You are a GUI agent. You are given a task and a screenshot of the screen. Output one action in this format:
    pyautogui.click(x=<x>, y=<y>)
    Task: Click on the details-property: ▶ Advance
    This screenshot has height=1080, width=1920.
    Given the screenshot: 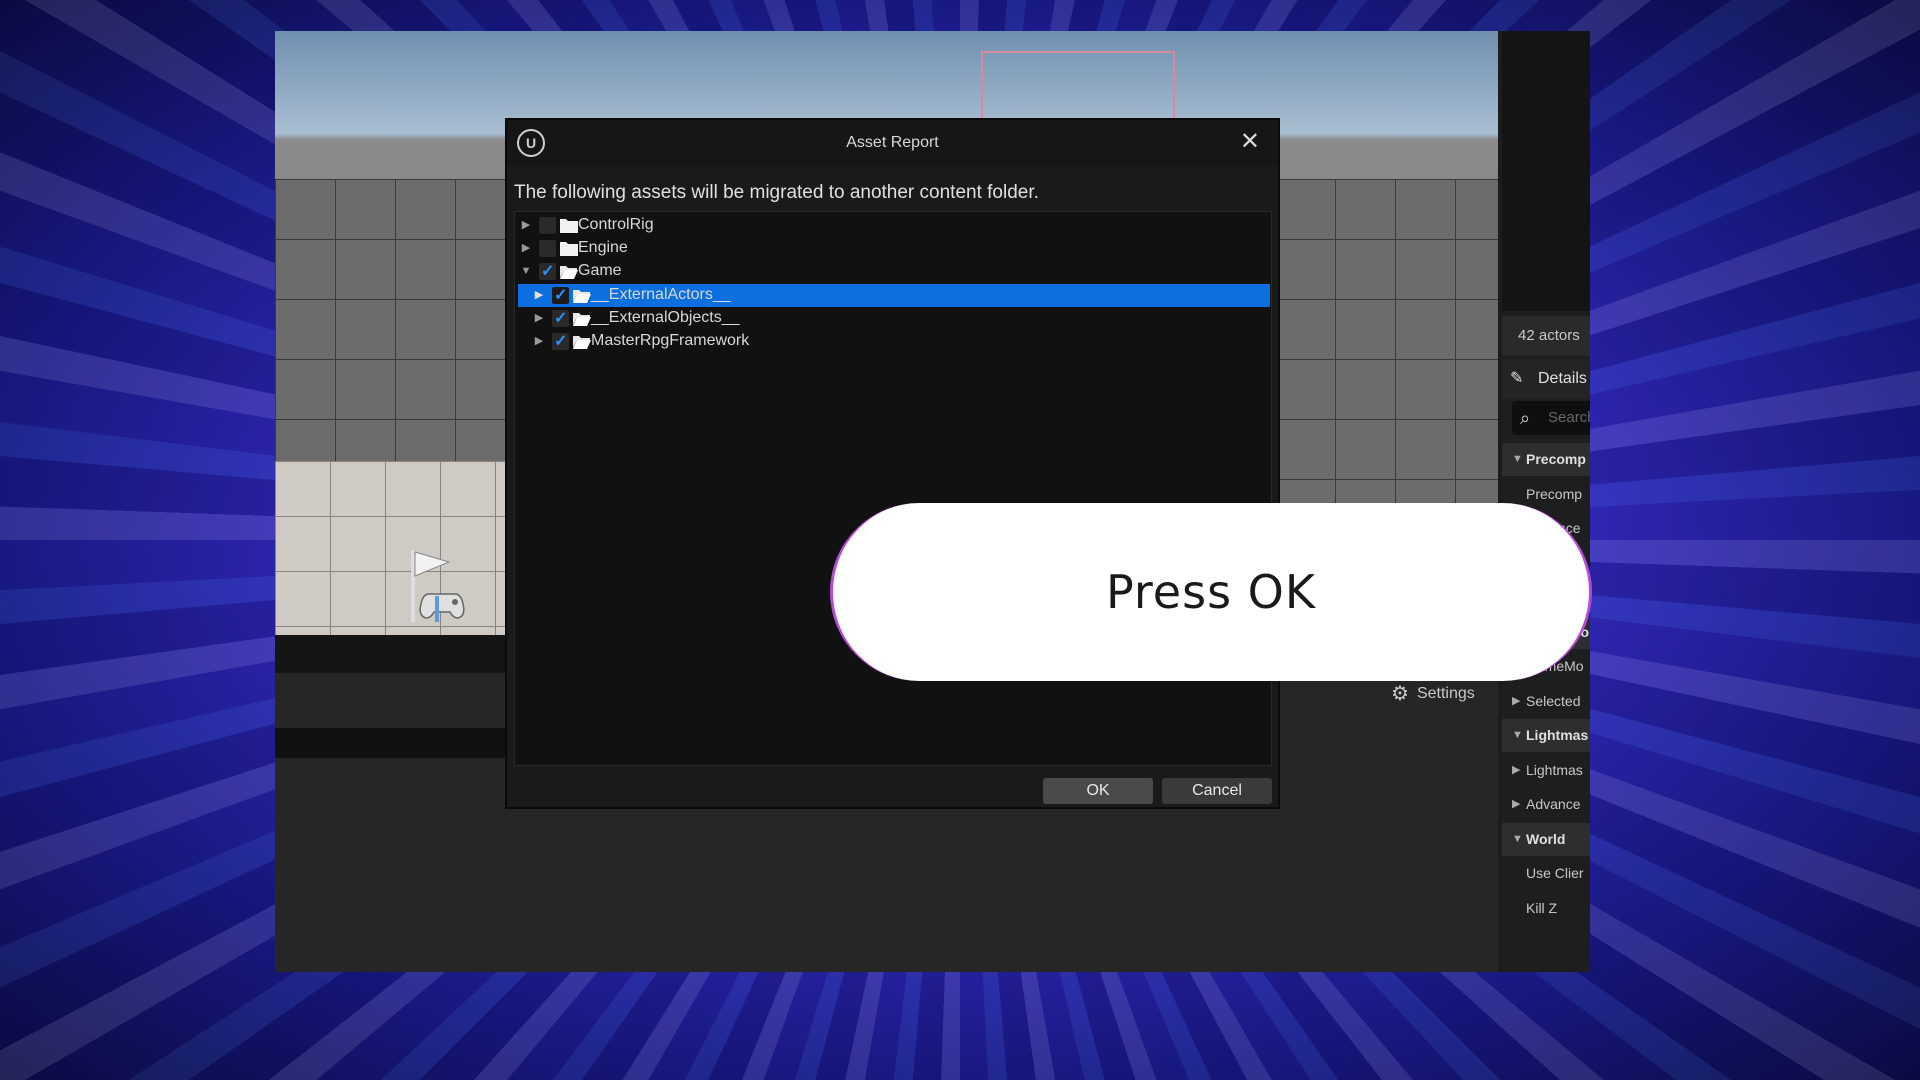 What is the action you would take?
    pyautogui.click(x=1546, y=804)
    